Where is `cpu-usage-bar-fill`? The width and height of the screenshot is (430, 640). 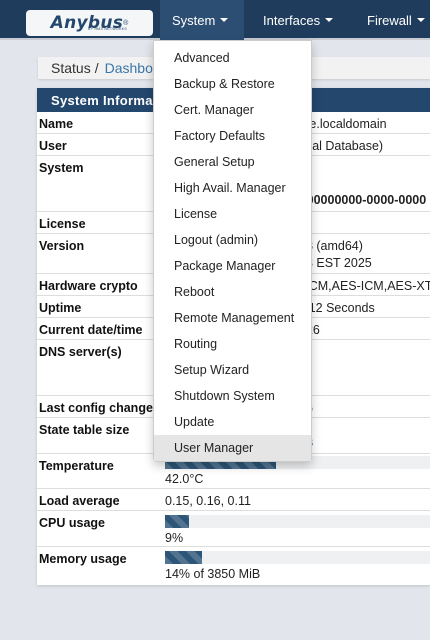 cpu-usage-bar-fill is located at coordinates (177, 521).